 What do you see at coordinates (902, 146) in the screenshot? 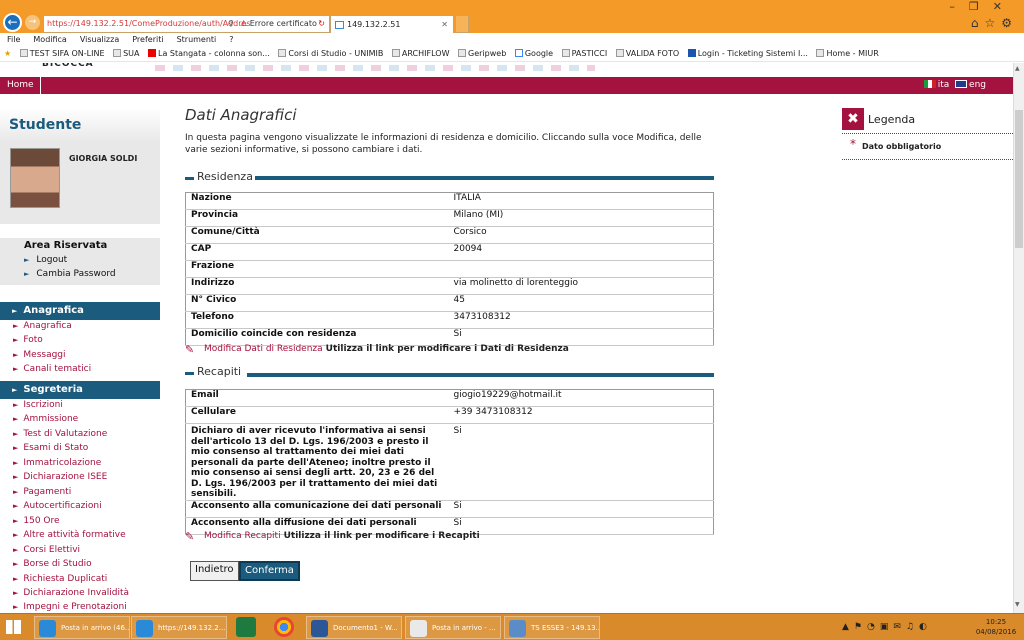
I see `legend-item: Dato obbligatorio` at bounding box center [902, 146].